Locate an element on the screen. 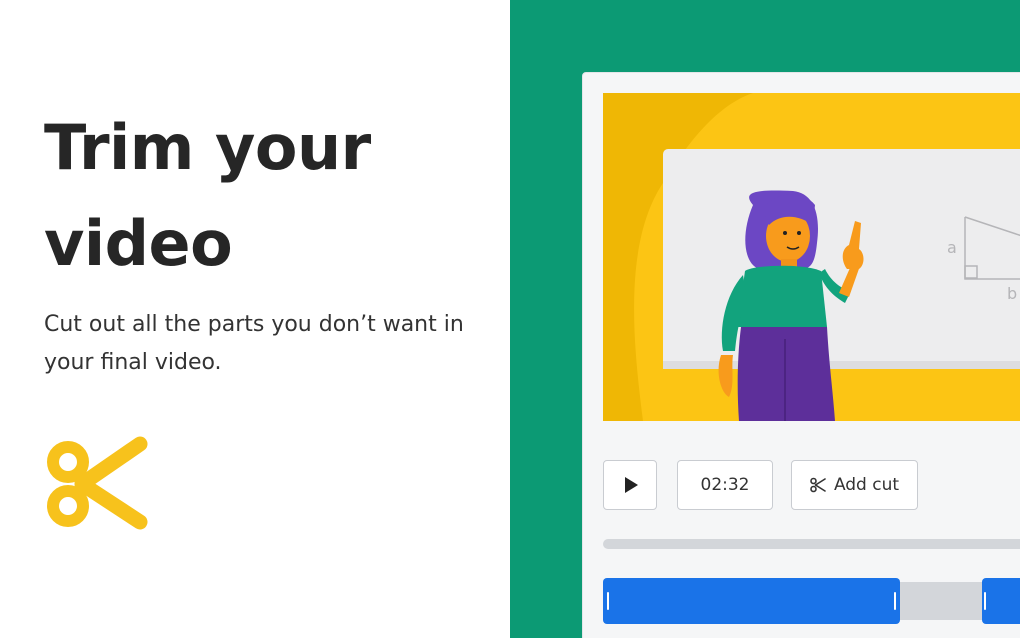 This screenshot has height=638, width=1020. time-display: 02:32 is located at coordinates (725, 485).